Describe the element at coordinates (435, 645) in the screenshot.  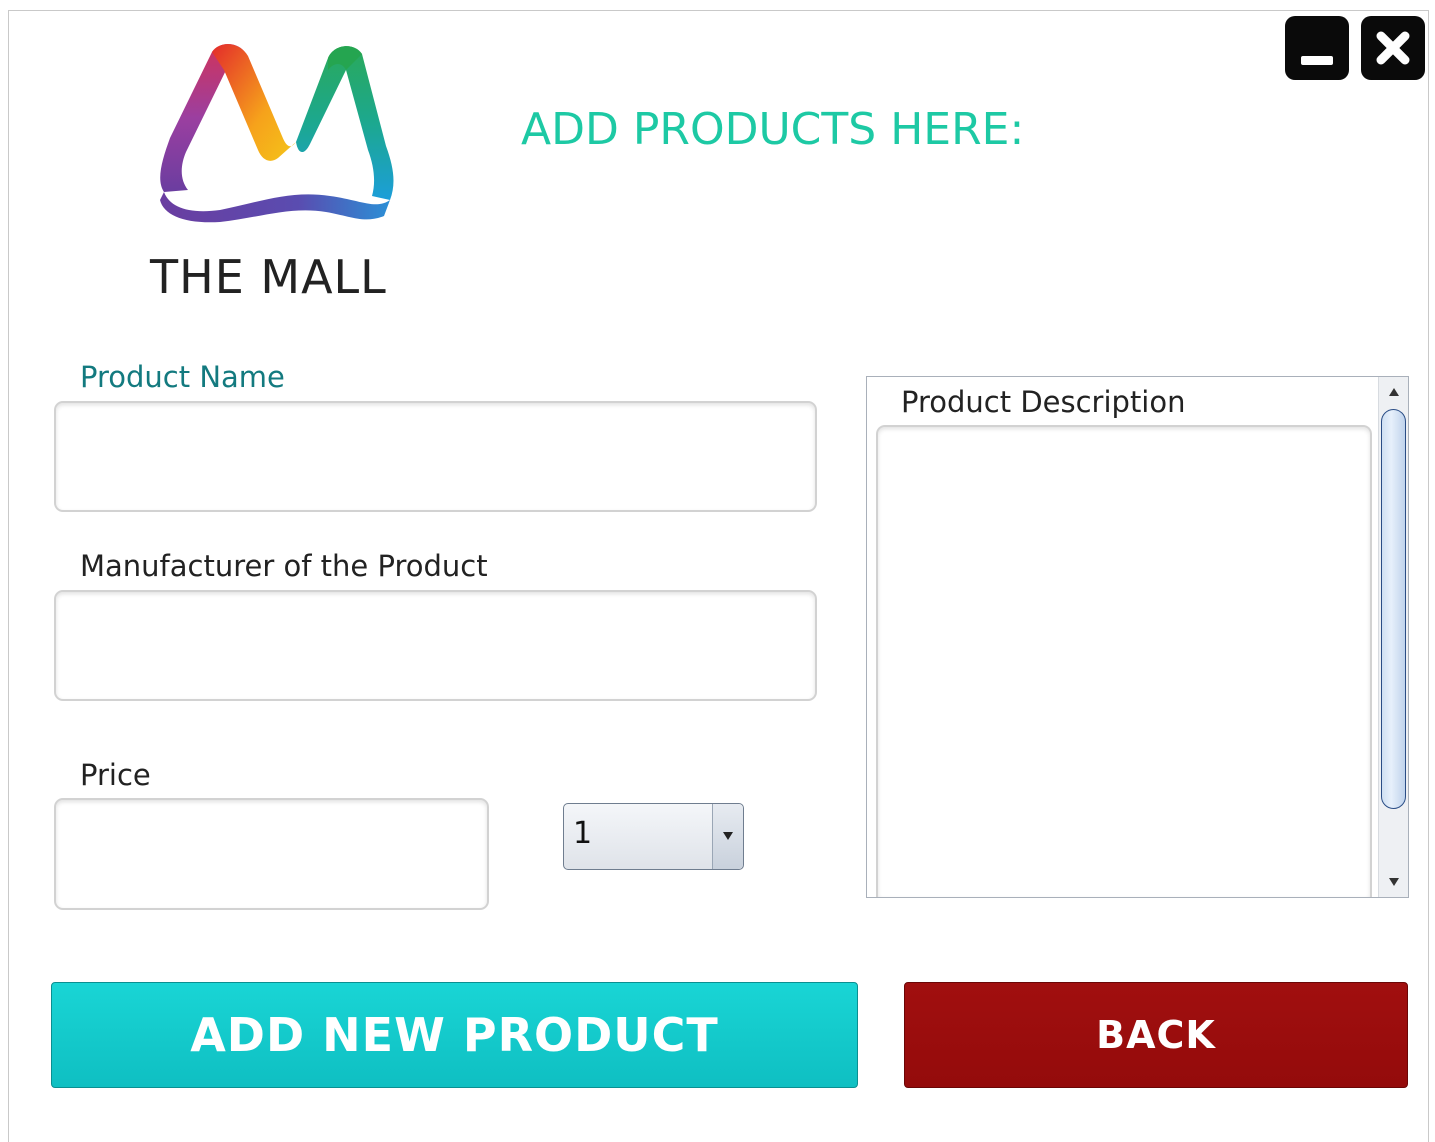
I see `manufacturer-input` at that location.